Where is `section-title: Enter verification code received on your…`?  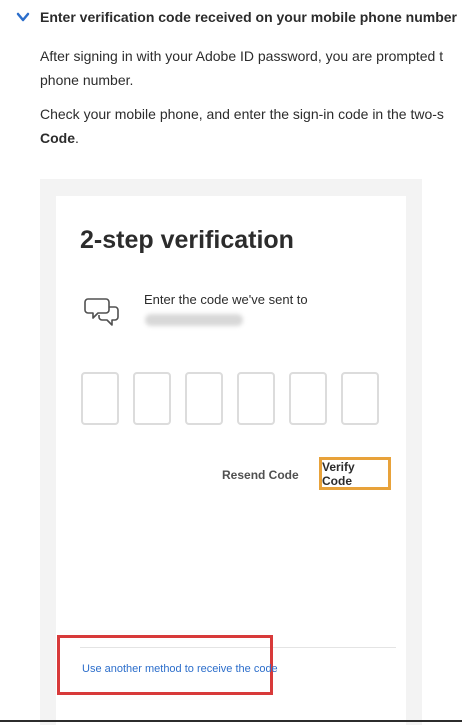
section-title: Enter verification code received on your… is located at coordinates (248, 17).